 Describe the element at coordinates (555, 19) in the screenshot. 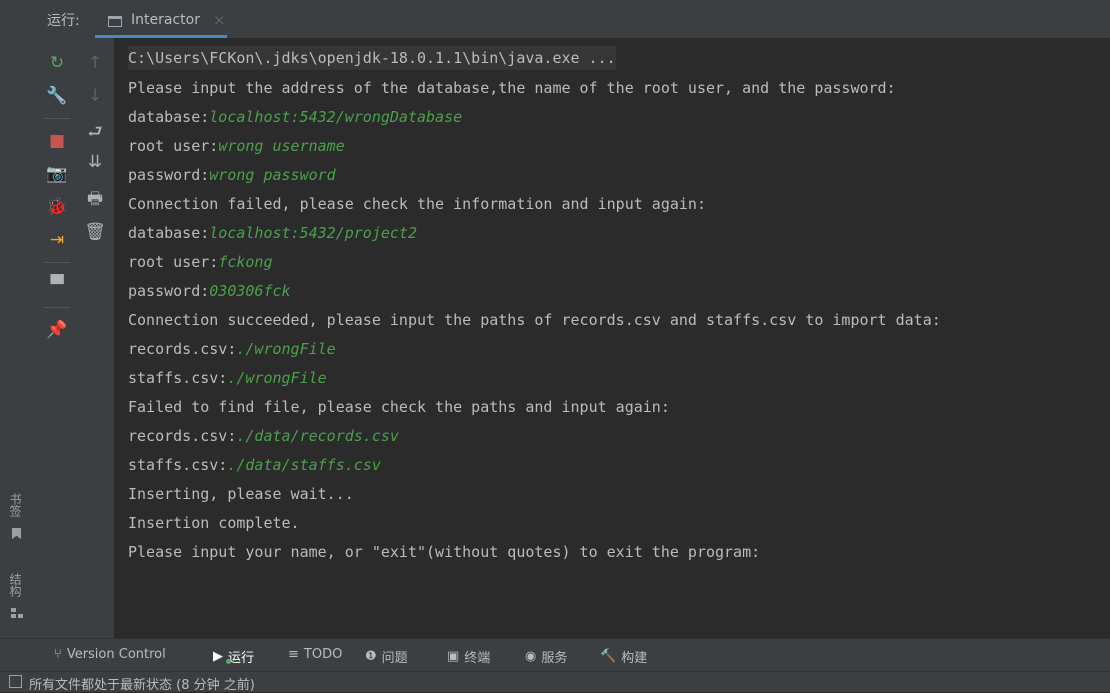

I see `run-tool-window-header: 运行: Interactor ×` at that location.